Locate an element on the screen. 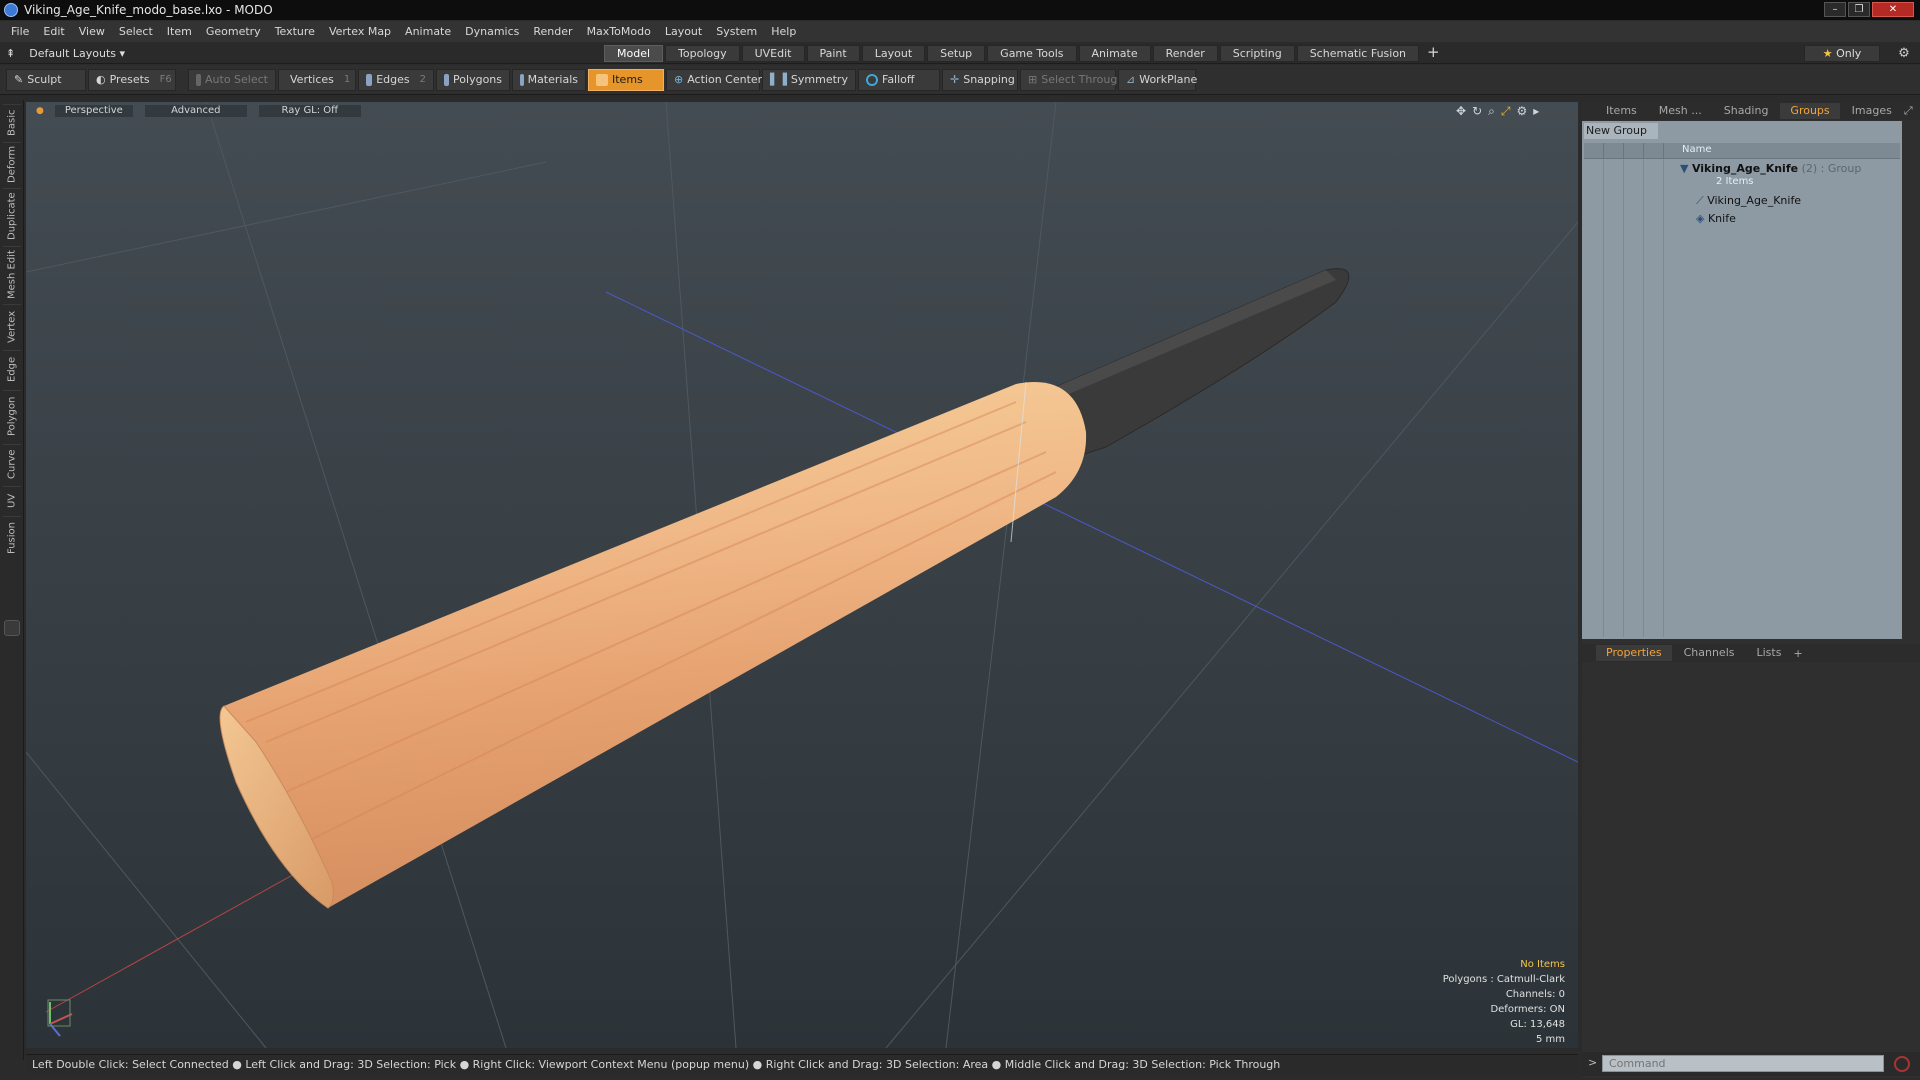 This screenshot has width=1920, height=1080. workplane-button: ⊿ WorkPlane is located at coordinates (1157, 79).